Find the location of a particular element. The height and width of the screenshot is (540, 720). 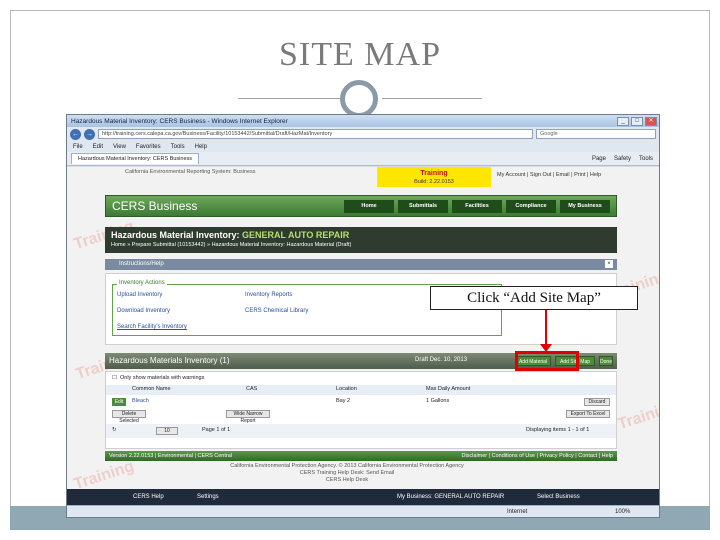

export-excel-button: Export To Excel is located at coordinates (588, 414).